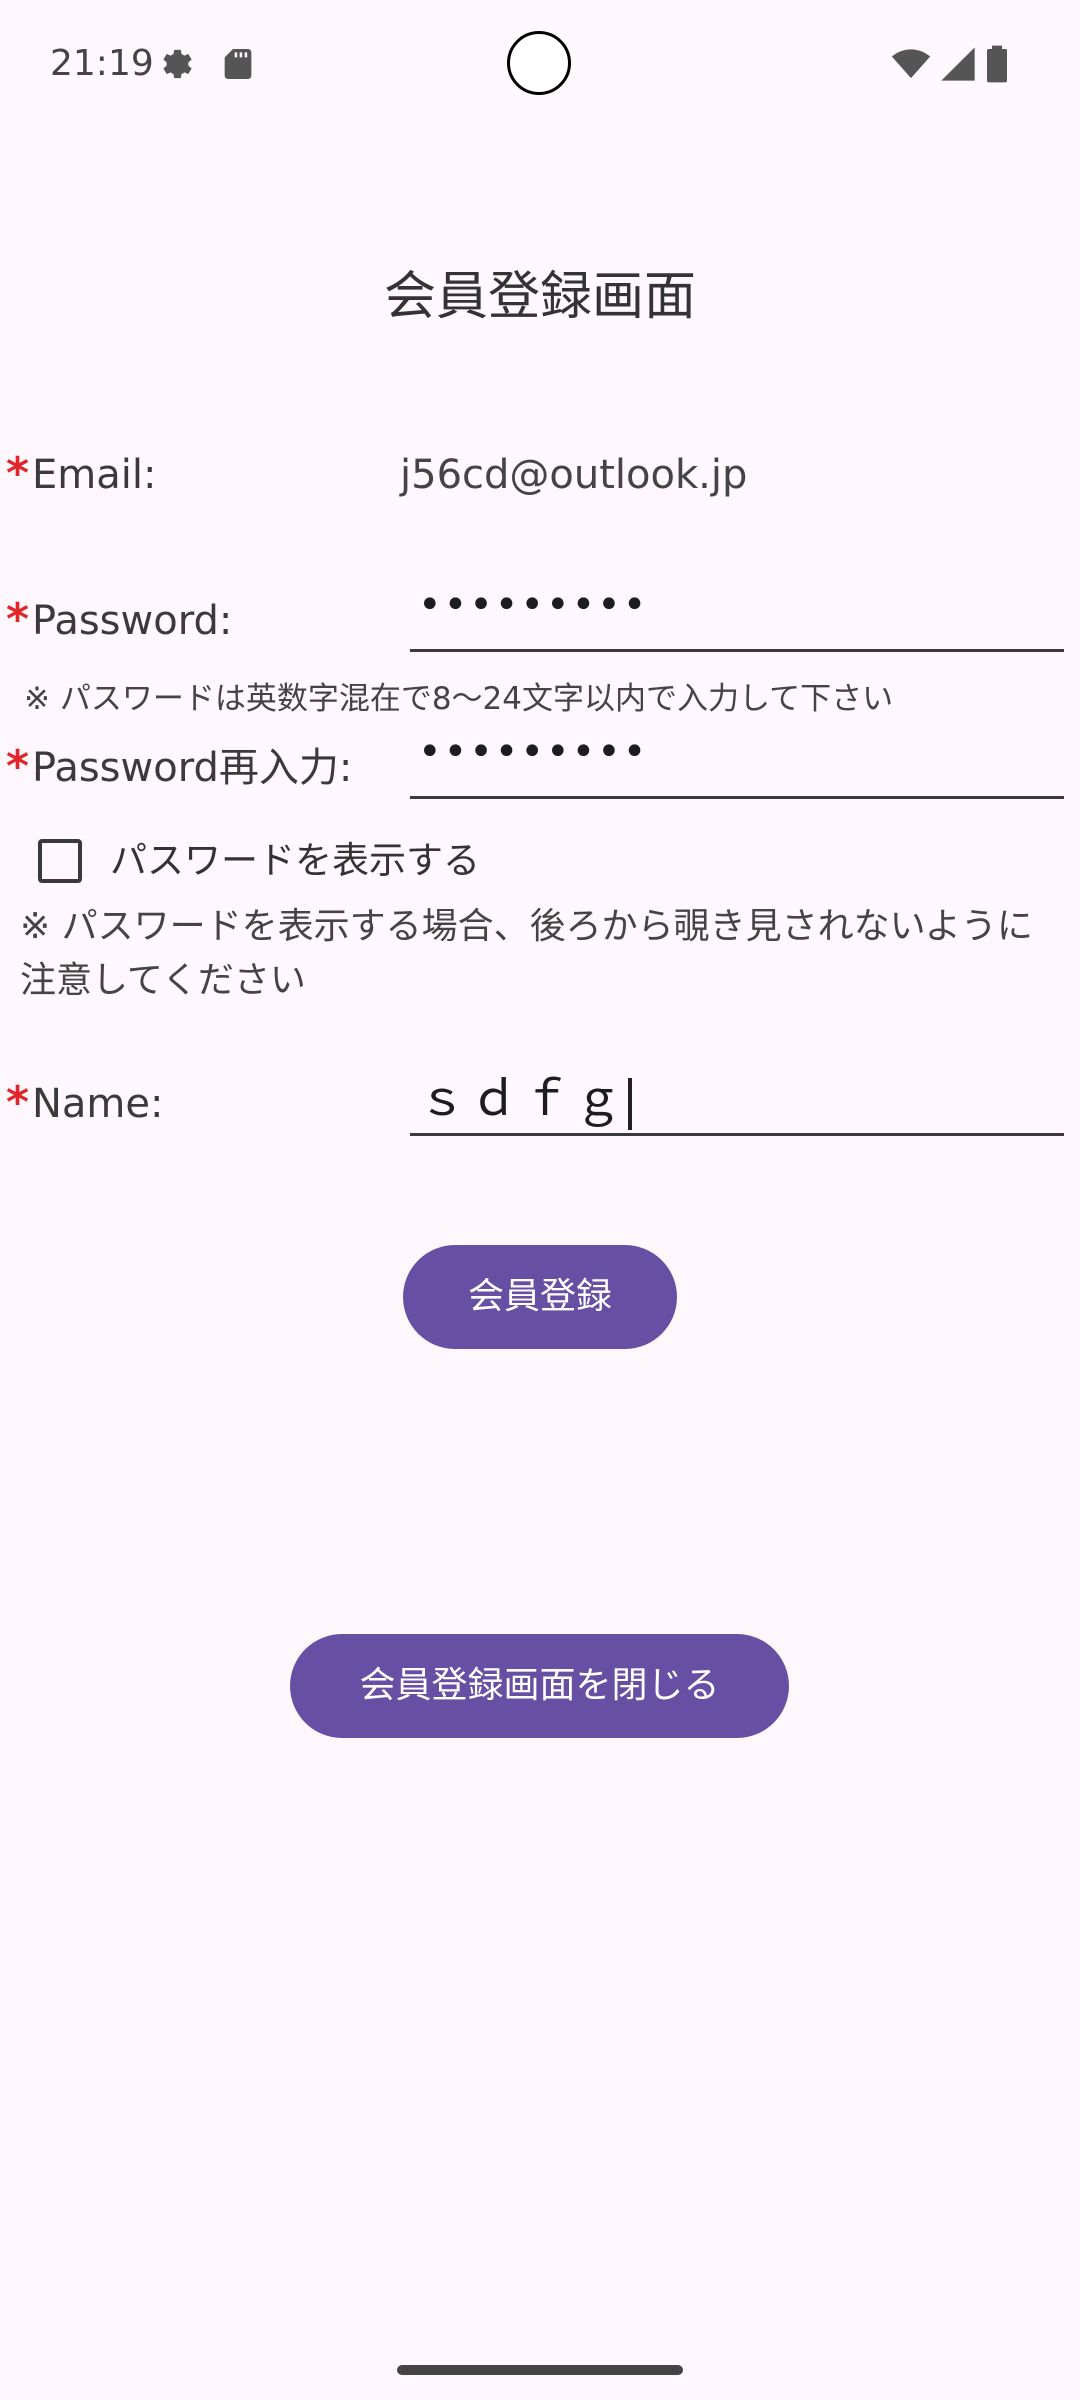 The image size is (1080, 2400). Describe the element at coordinates (630, 1104) in the screenshot. I see `text-caret` at that location.